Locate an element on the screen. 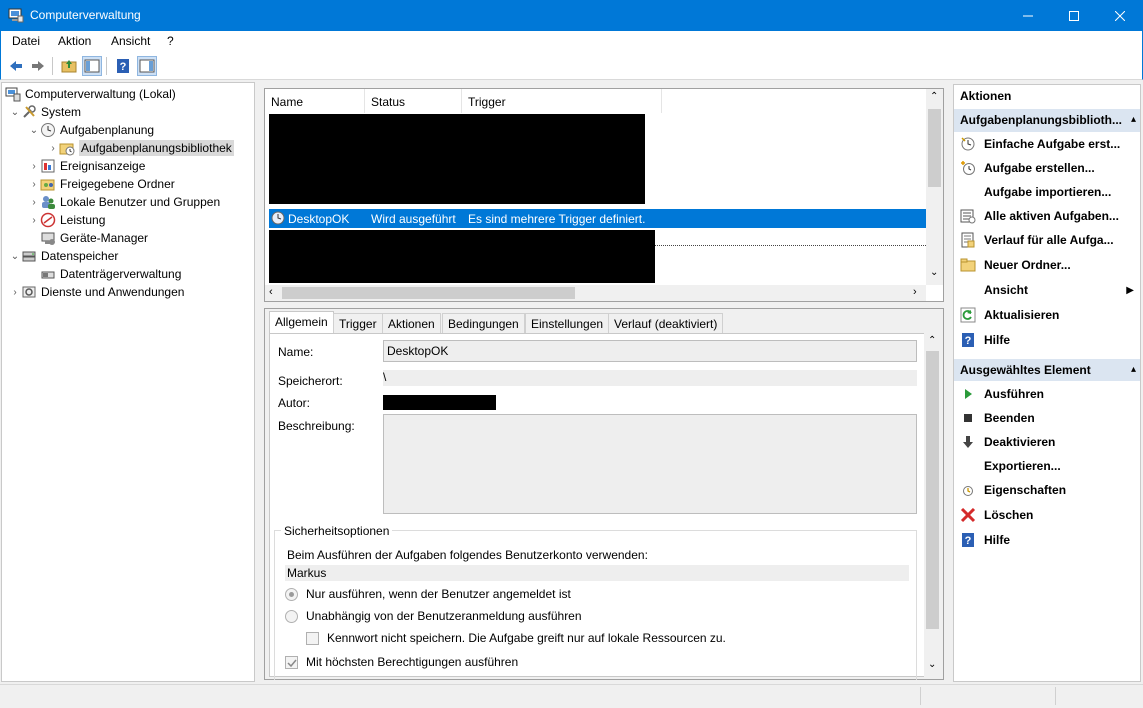  chevron-left-icon: ‹ is located at coordinates (271, 292).